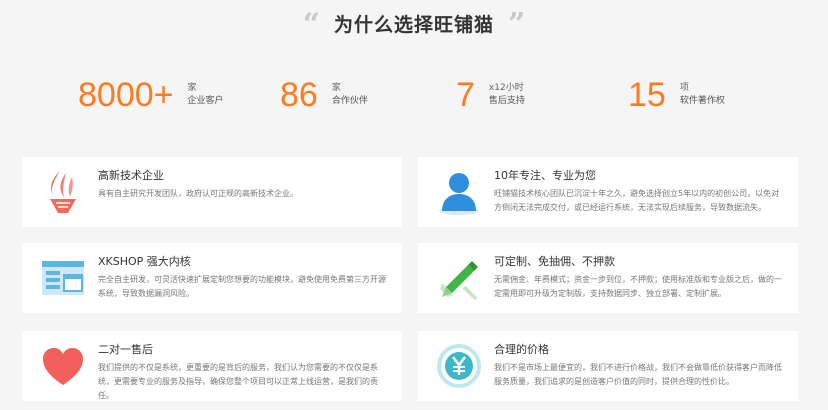 The image size is (828, 410). I want to click on stat-copyrights: 15 项 软件著作权, so click(676, 95).